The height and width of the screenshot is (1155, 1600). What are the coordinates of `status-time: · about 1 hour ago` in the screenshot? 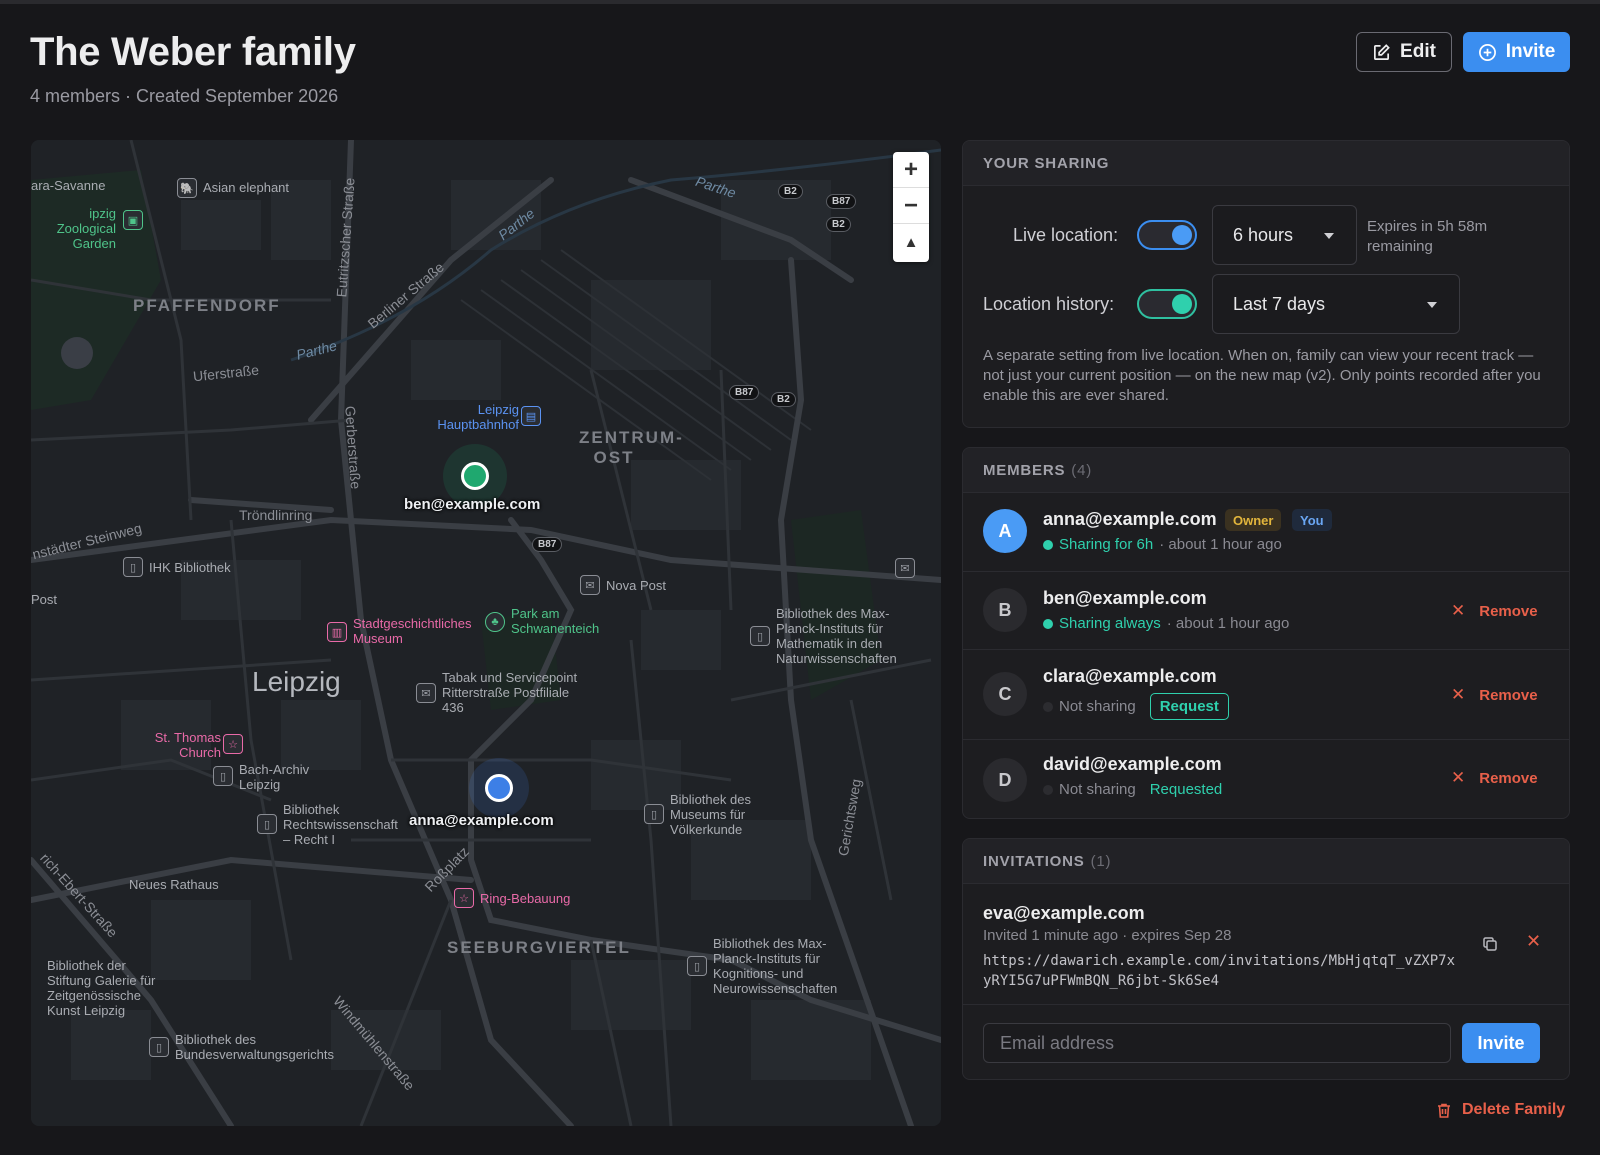 It's located at (1228, 623).